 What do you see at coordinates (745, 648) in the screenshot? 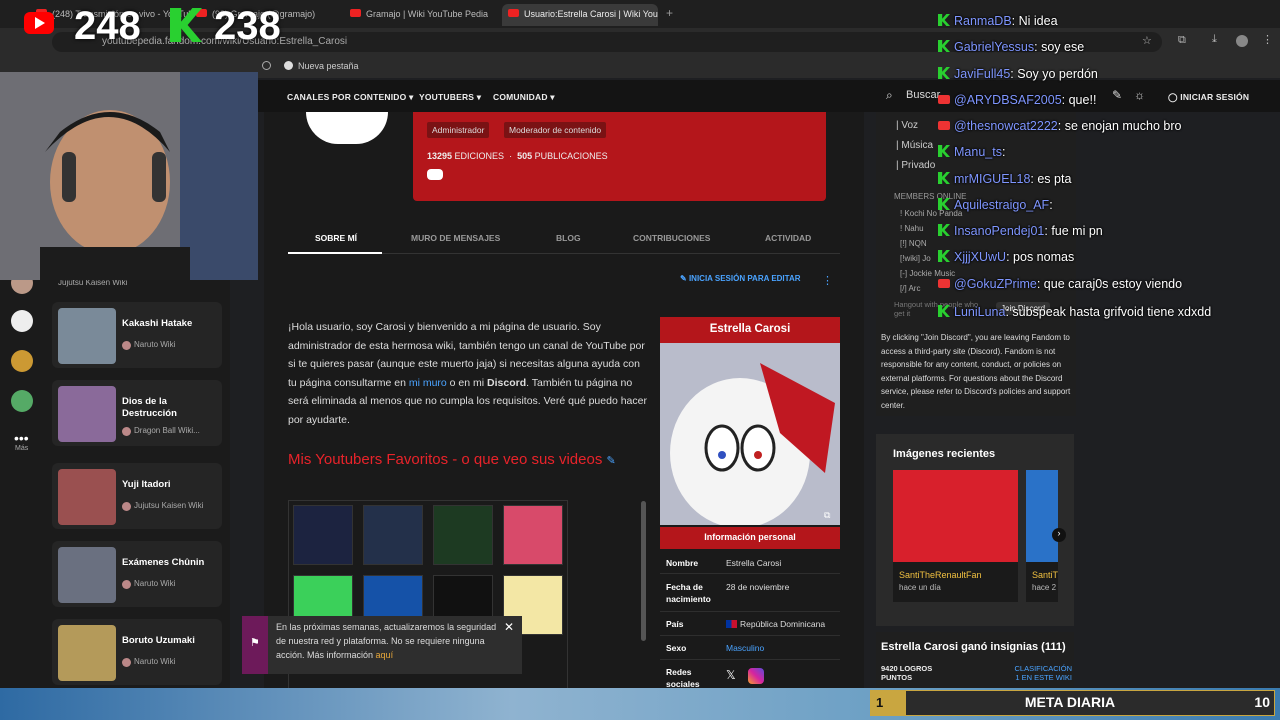
I see `sex-link: Masculino` at bounding box center [745, 648].